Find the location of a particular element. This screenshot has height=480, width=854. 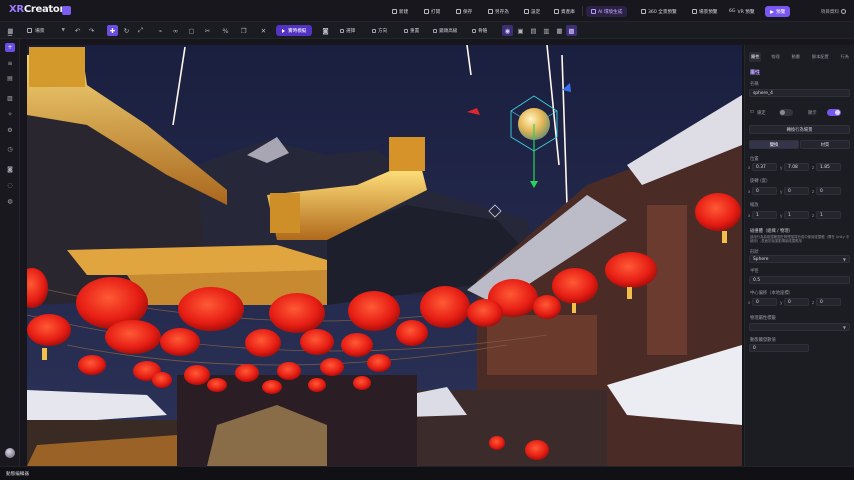

settings-icon: ⚙ is located at coordinates (10, 130).